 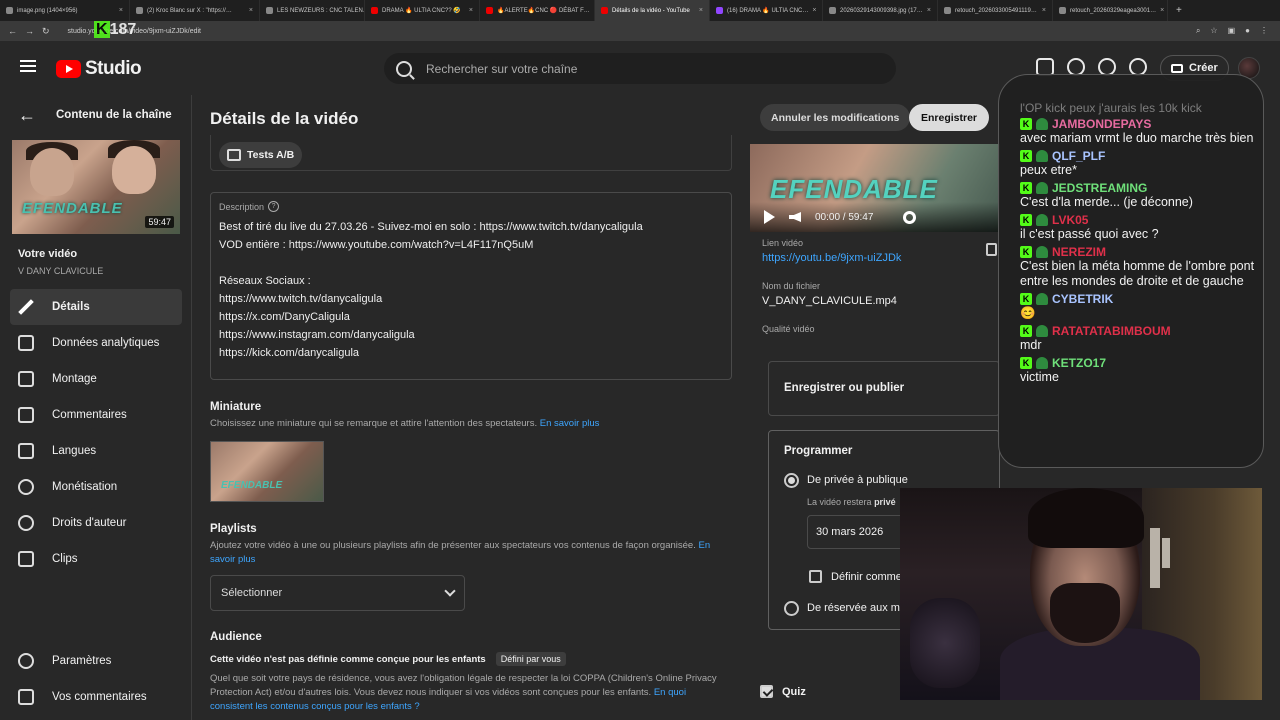 What do you see at coordinates (794, 691) in the screenshot?
I see `quiz-label: Quiz` at bounding box center [794, 691].